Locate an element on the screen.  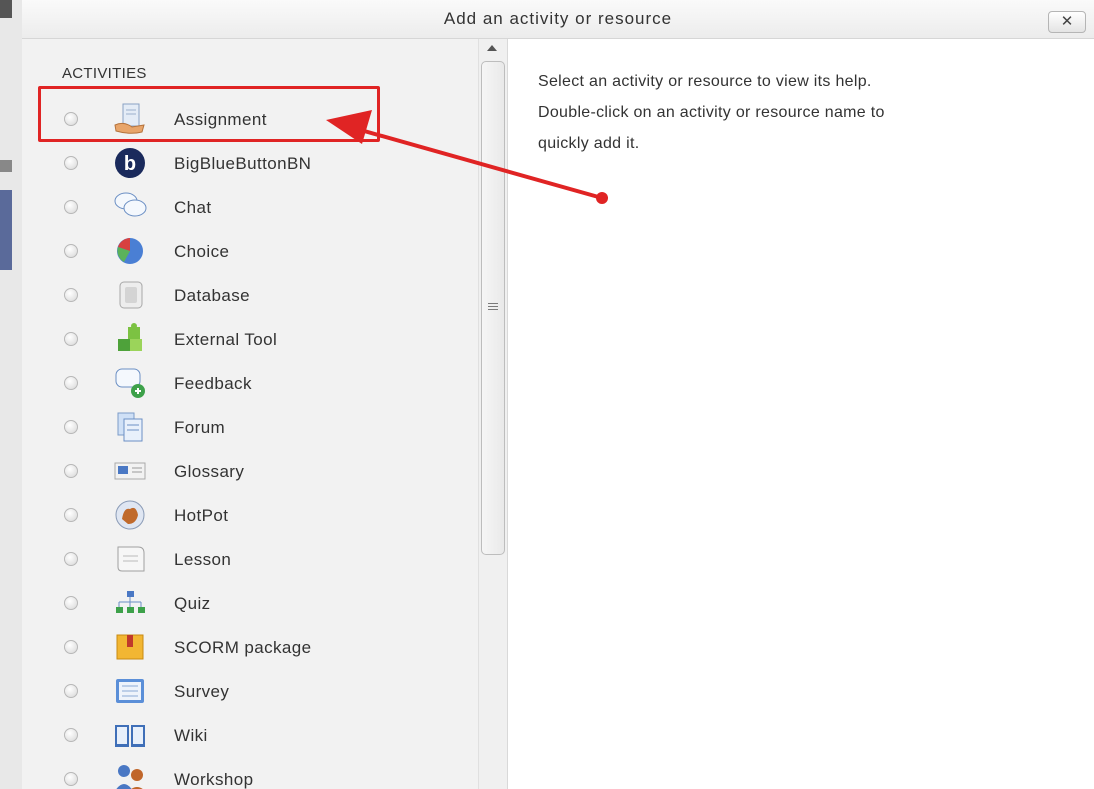
activity-item-survey: Survey is located at coordinates (216, 691).